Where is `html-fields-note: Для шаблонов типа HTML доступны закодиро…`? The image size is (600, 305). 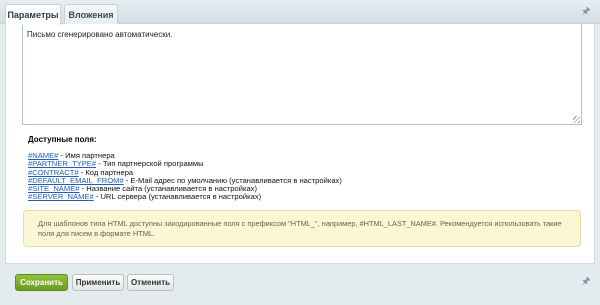
html-fields-note: Для шаблонов типа HTML доступны закодиро… is located at coordinates (302, 228).